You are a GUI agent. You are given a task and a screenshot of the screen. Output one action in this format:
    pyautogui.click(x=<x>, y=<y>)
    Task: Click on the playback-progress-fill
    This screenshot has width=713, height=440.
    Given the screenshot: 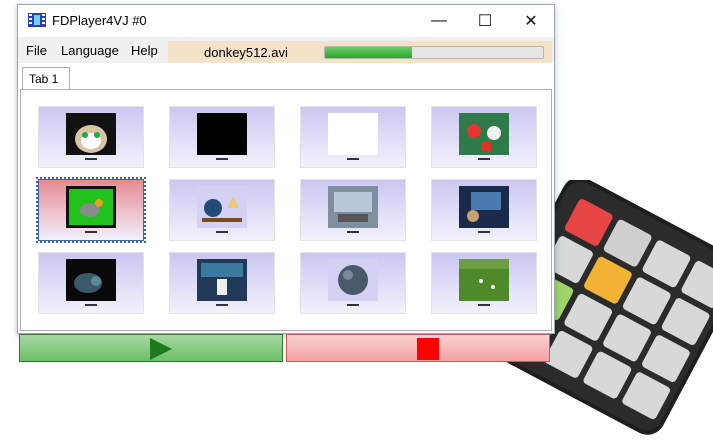 What is the action you would take?
    pyautogui.click(x=369, y=52)
    